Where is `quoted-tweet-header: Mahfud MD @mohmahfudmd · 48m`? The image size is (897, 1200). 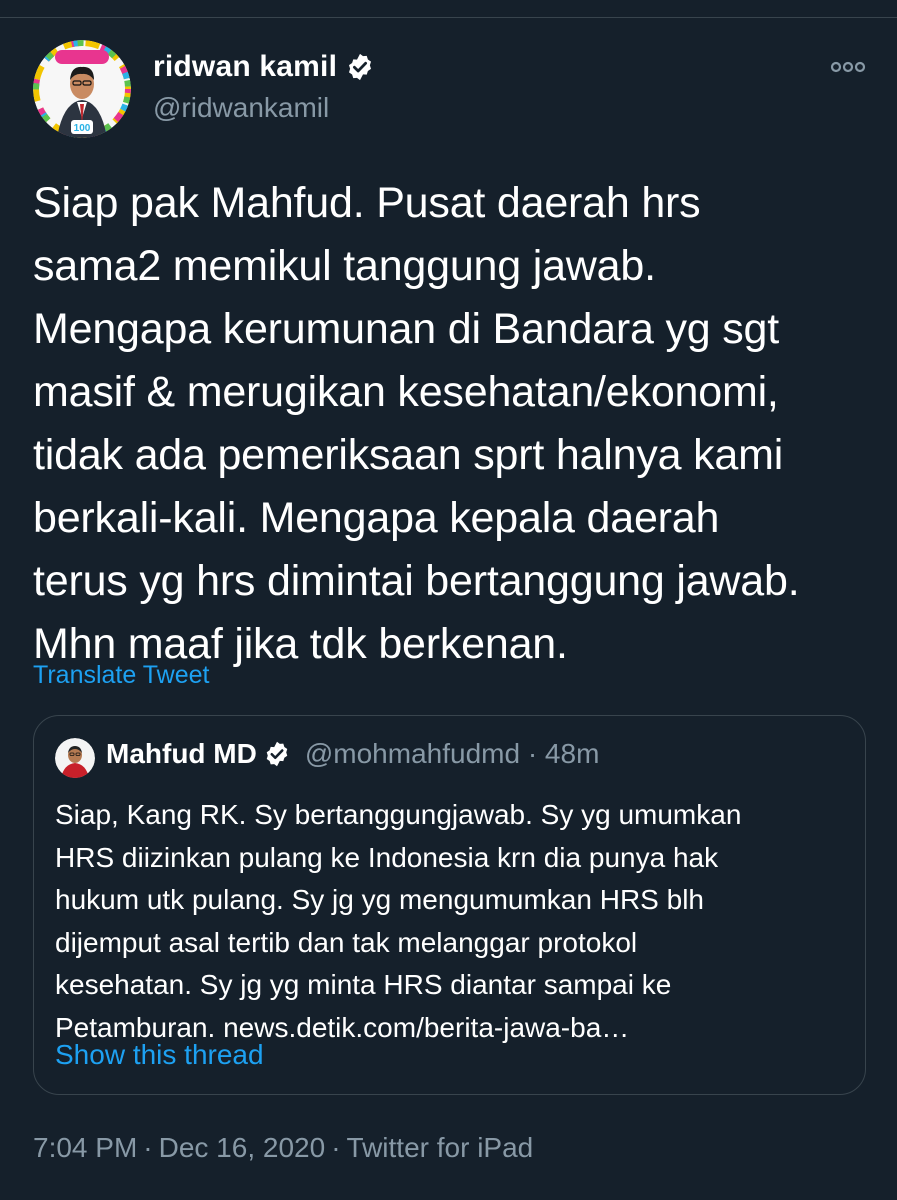
quoted-tweet-header: Mahfud MD @mohmahfudmd · 48m is located at coordinates (352, 754).